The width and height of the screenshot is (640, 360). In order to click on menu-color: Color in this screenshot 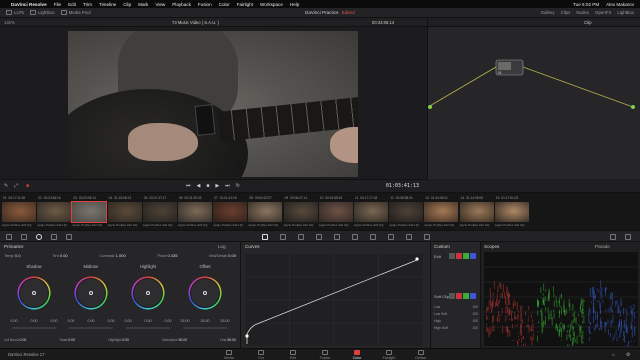, I will do `click(224, 4)`.